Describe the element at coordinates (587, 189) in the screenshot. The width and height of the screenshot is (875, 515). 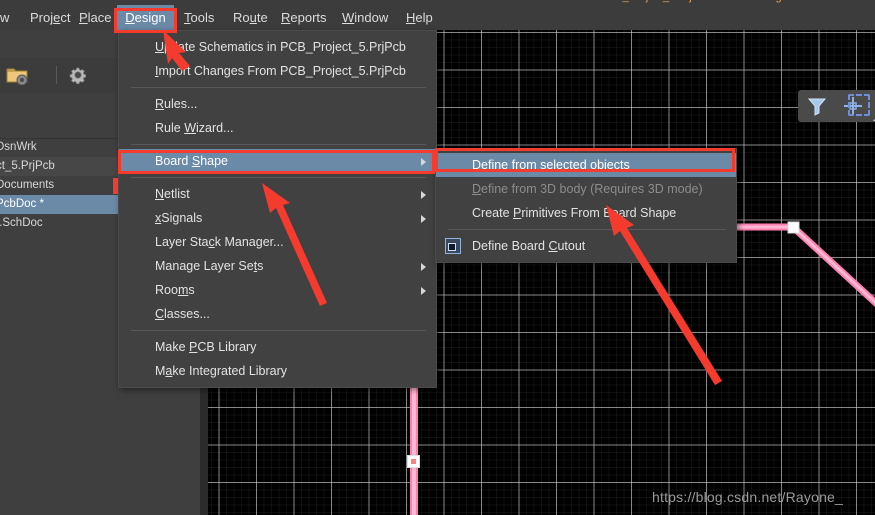
I see `submenu-item-define-from-3d-body: Define from 3D body (Requires 3D mode)` at that location.